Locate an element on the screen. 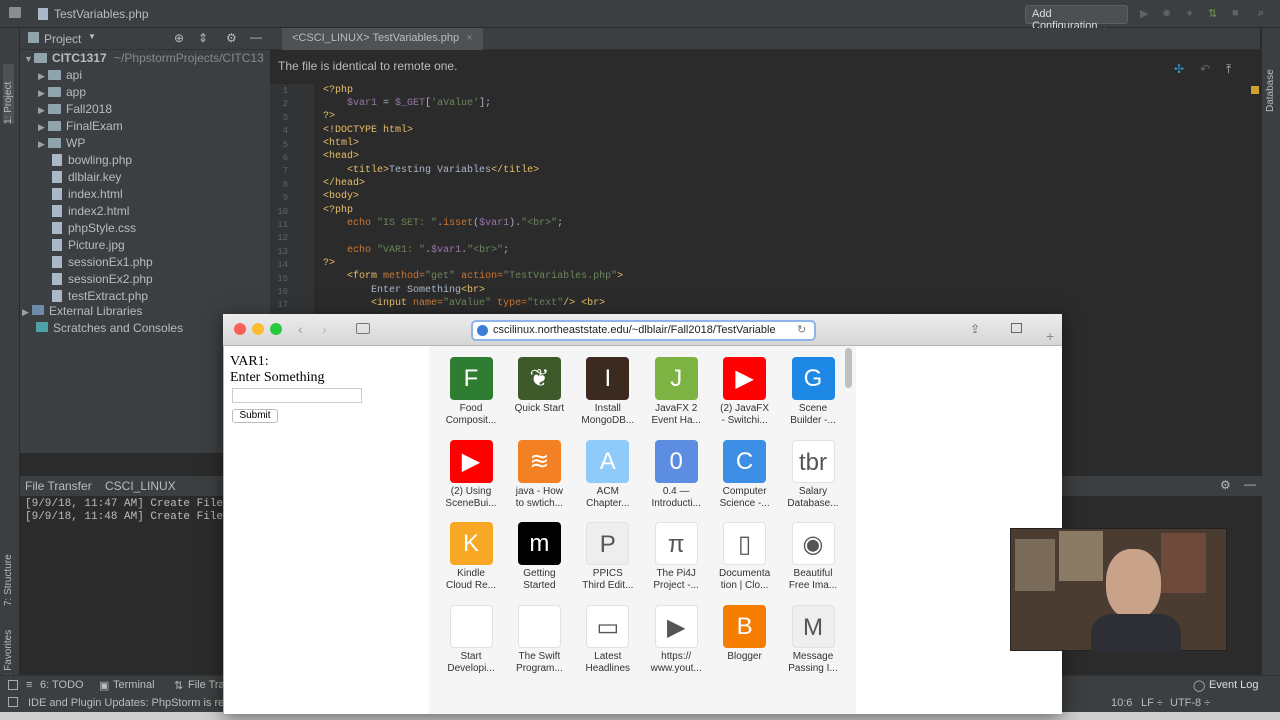 Image resolution: width=1280 pixels, height=720 pixels. terminal-tab: Terminal is located at coordinates (134, 685).